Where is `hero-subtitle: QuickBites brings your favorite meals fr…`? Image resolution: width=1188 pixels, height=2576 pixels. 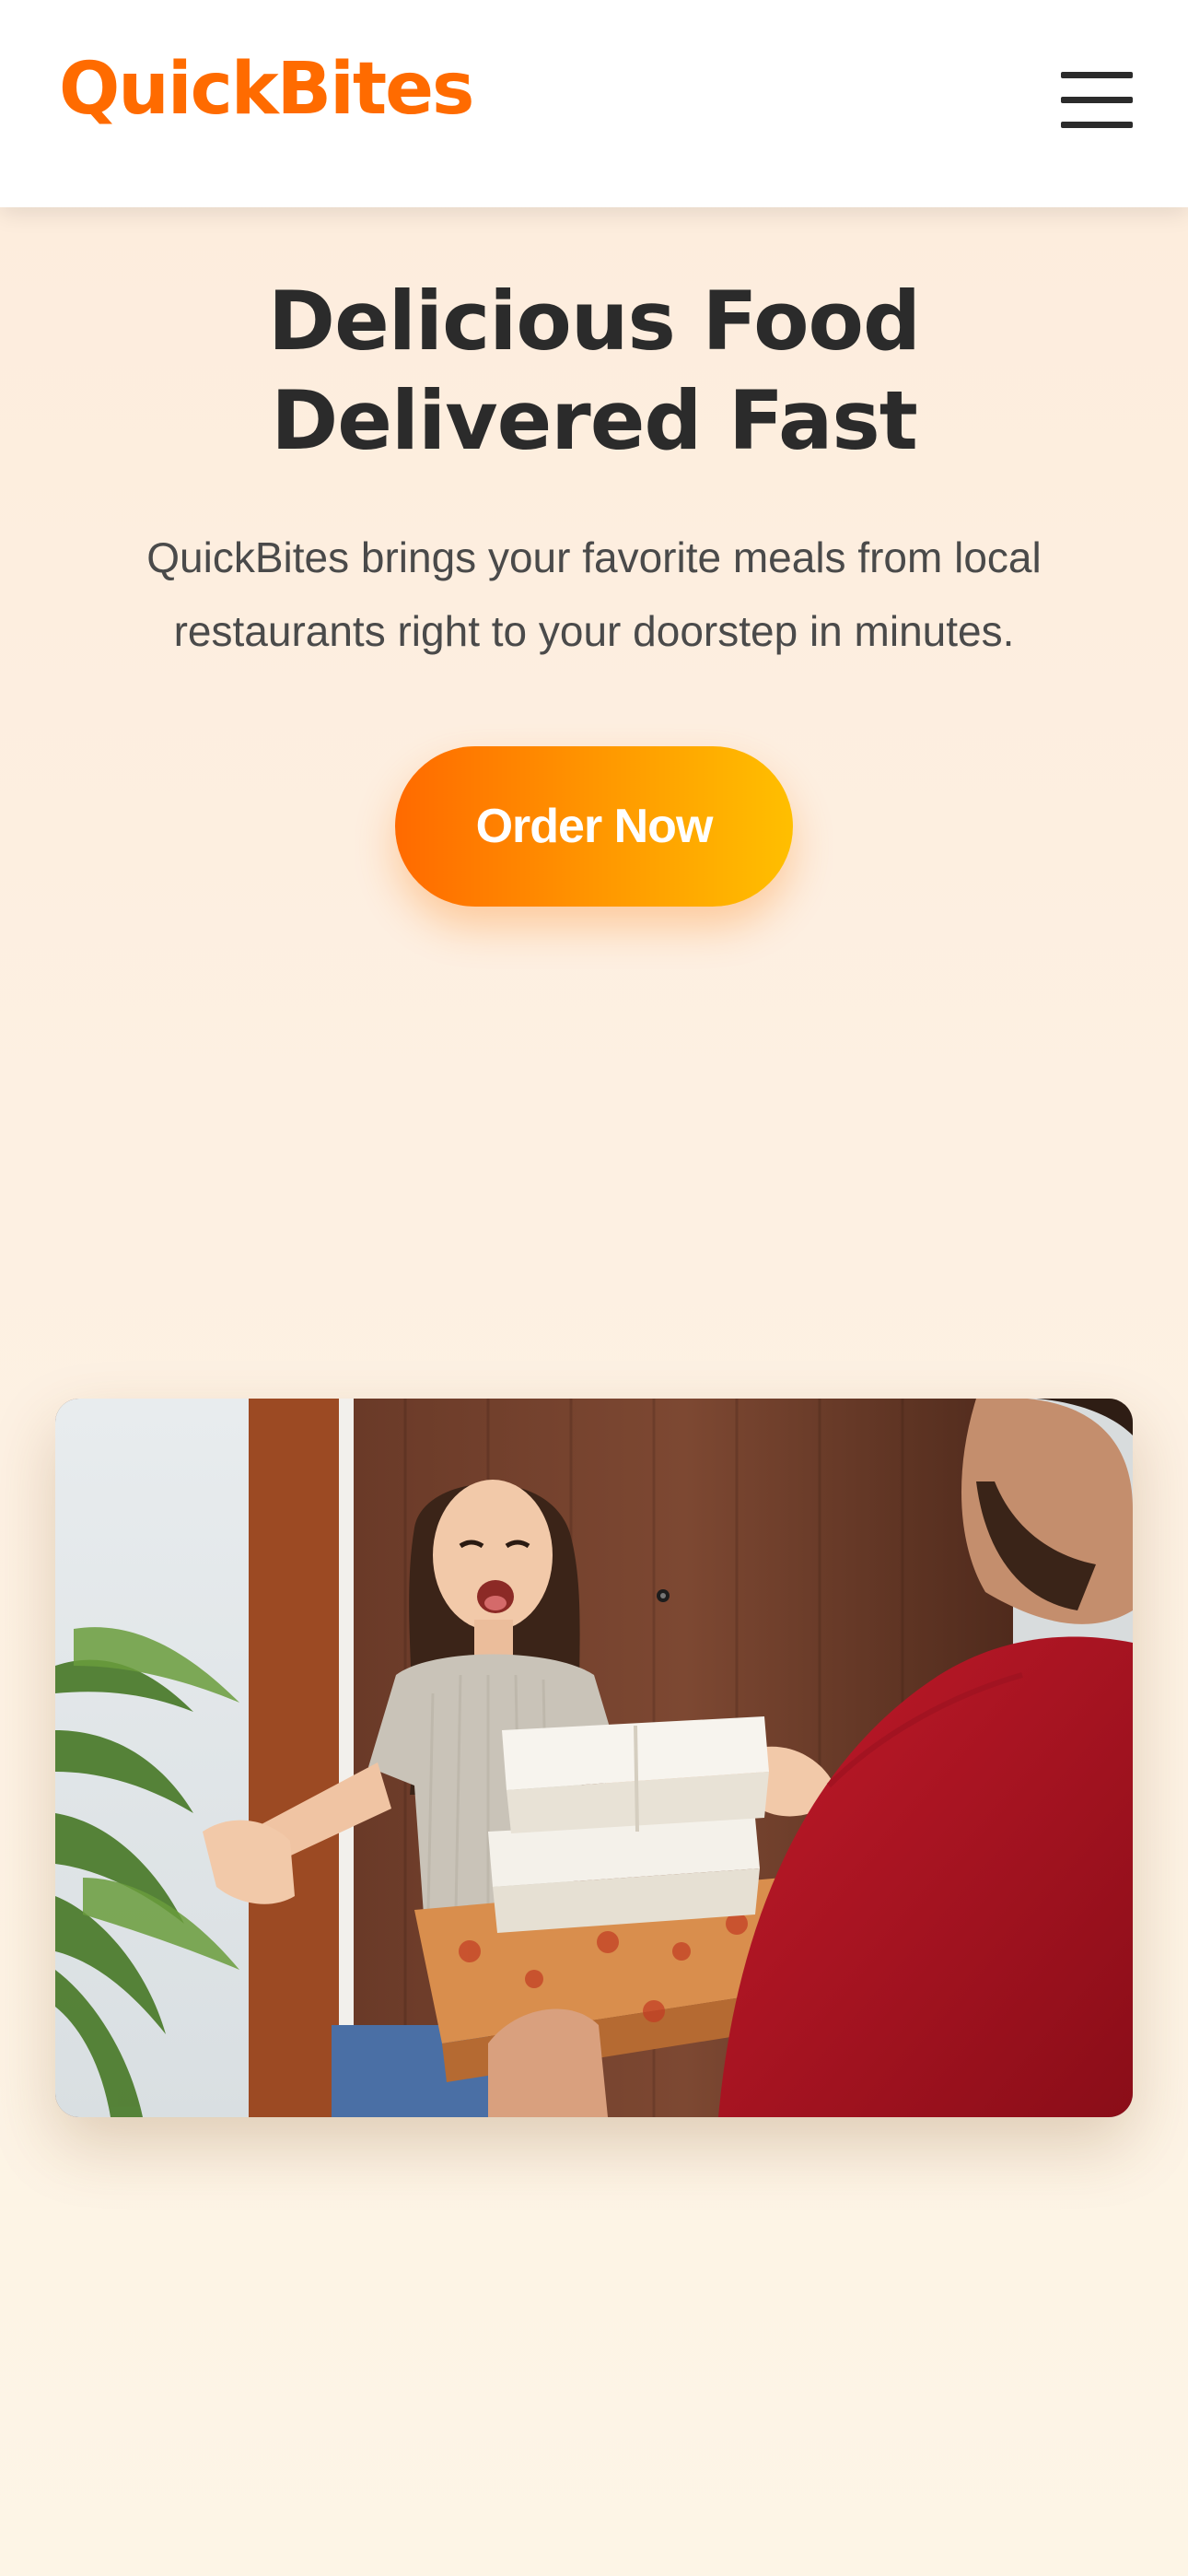 hero-subtitle: QuickBites brings your favorite meals fr… is located at coordinates (594, 594).